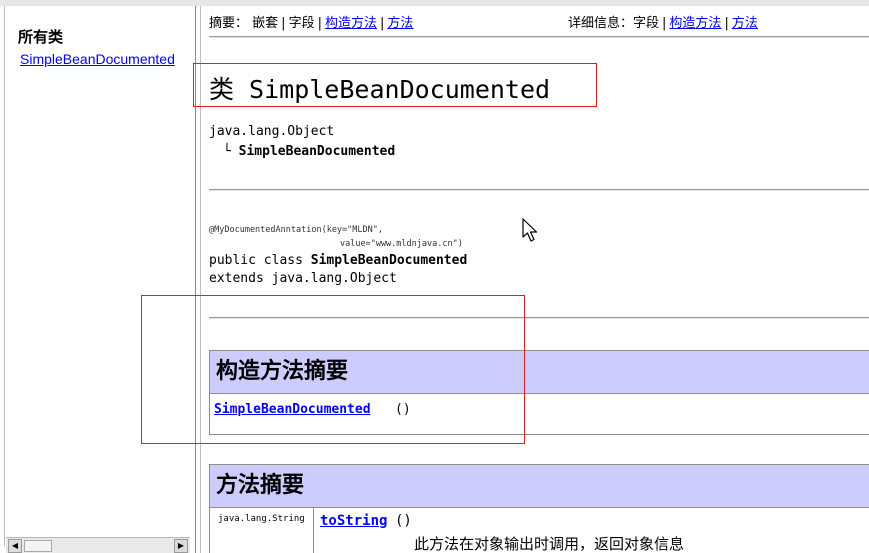  Describe the element at coordinates (400, 23) in the screenshot. I see `nav-method-summary-link: 方法` at that location.